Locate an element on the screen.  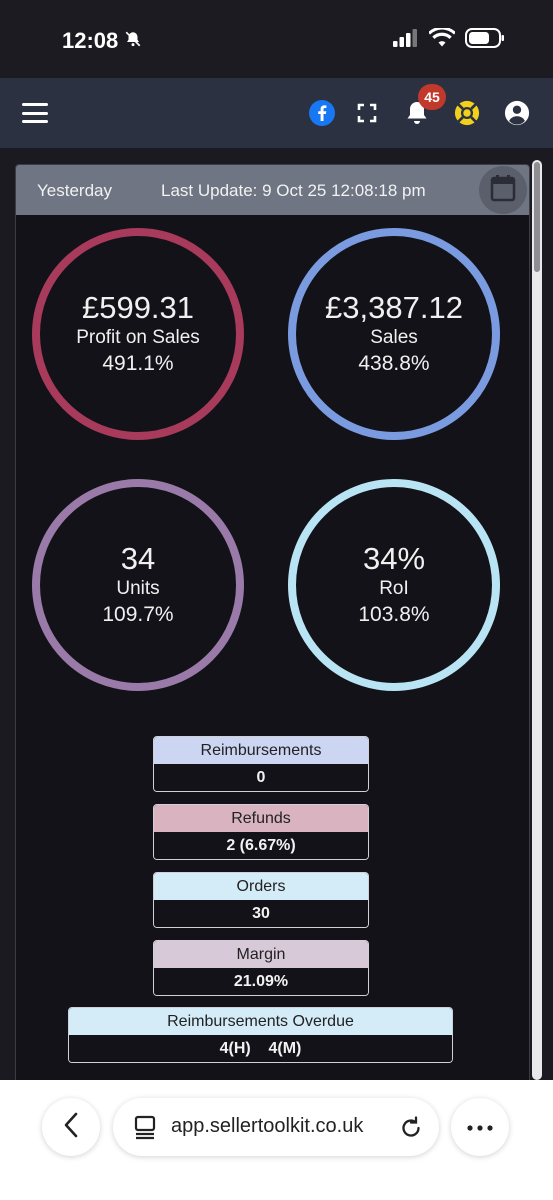
date-picker-button is located at coordinates (503, 190).